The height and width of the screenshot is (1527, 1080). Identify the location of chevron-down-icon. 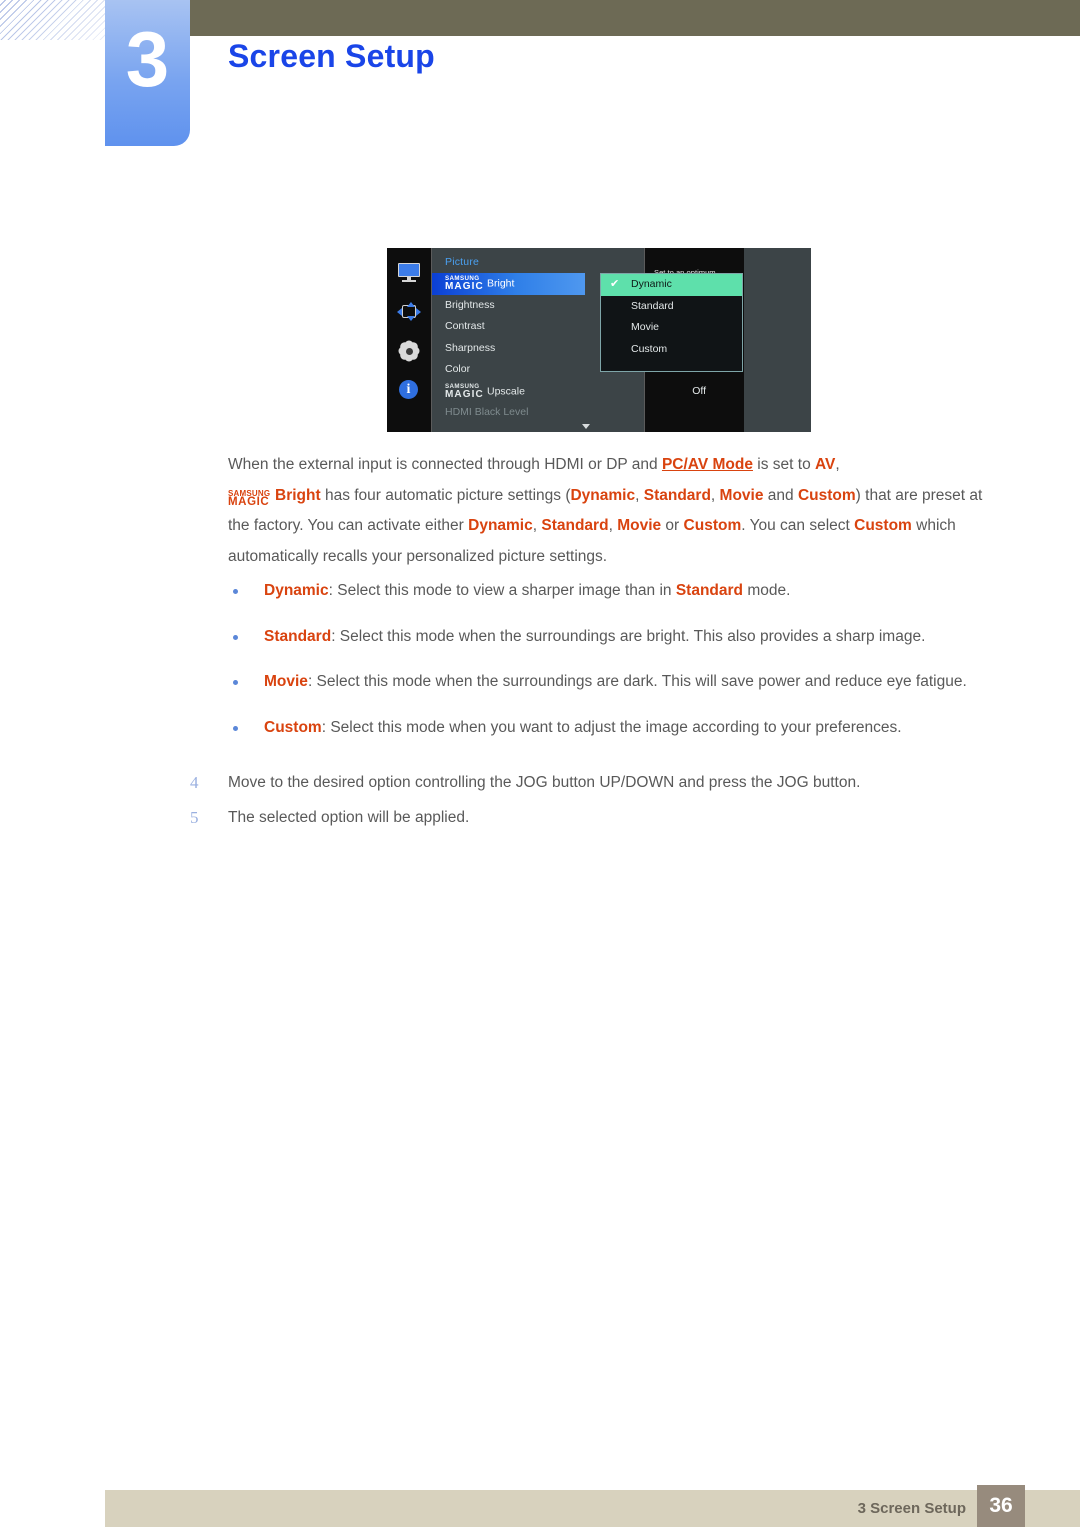
(586, 426).